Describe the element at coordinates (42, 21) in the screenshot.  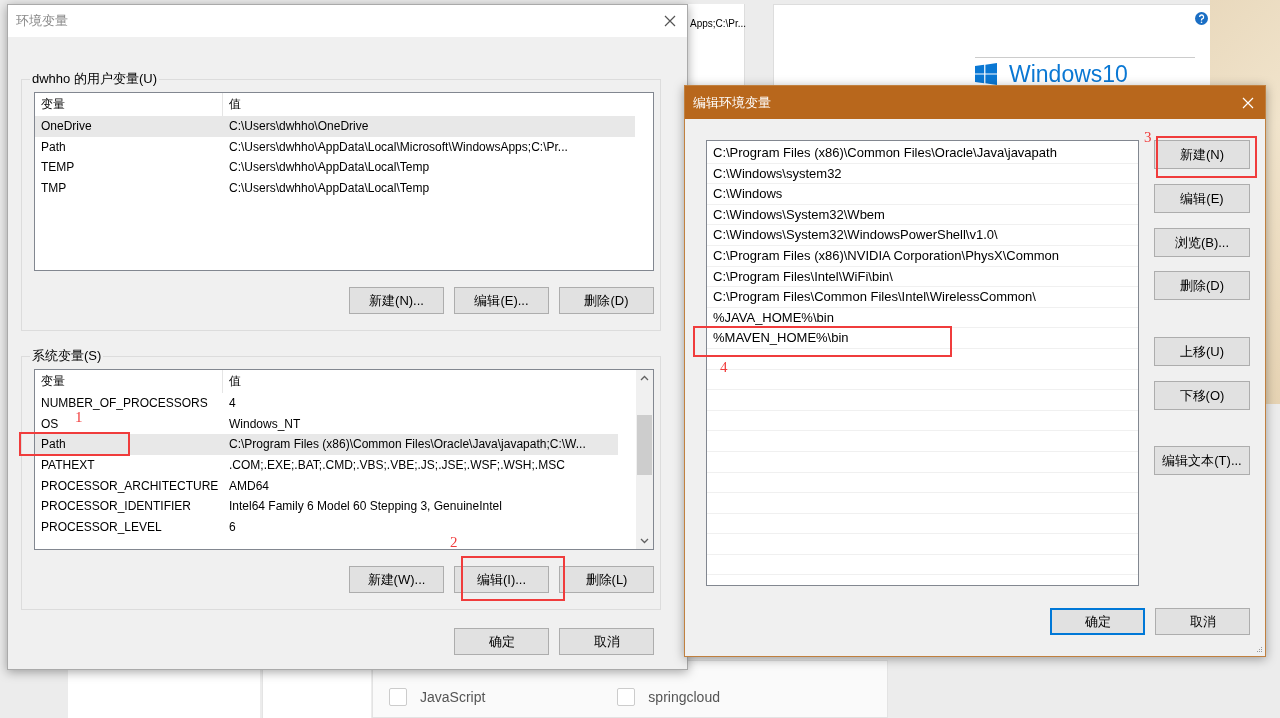
I see `window-title: 环境变量` at that location.